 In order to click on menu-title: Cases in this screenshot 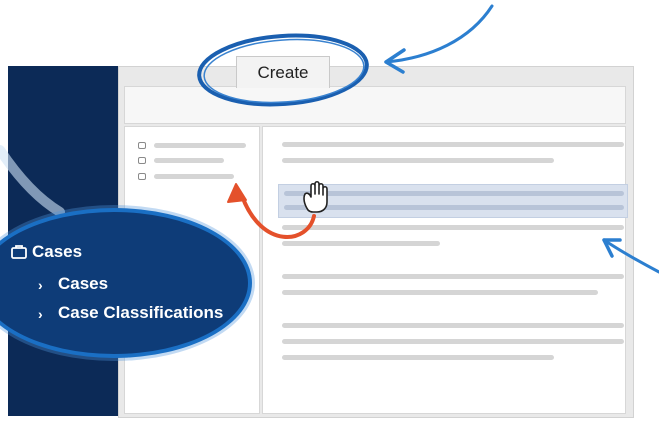, I will do `click(57, 252)`.